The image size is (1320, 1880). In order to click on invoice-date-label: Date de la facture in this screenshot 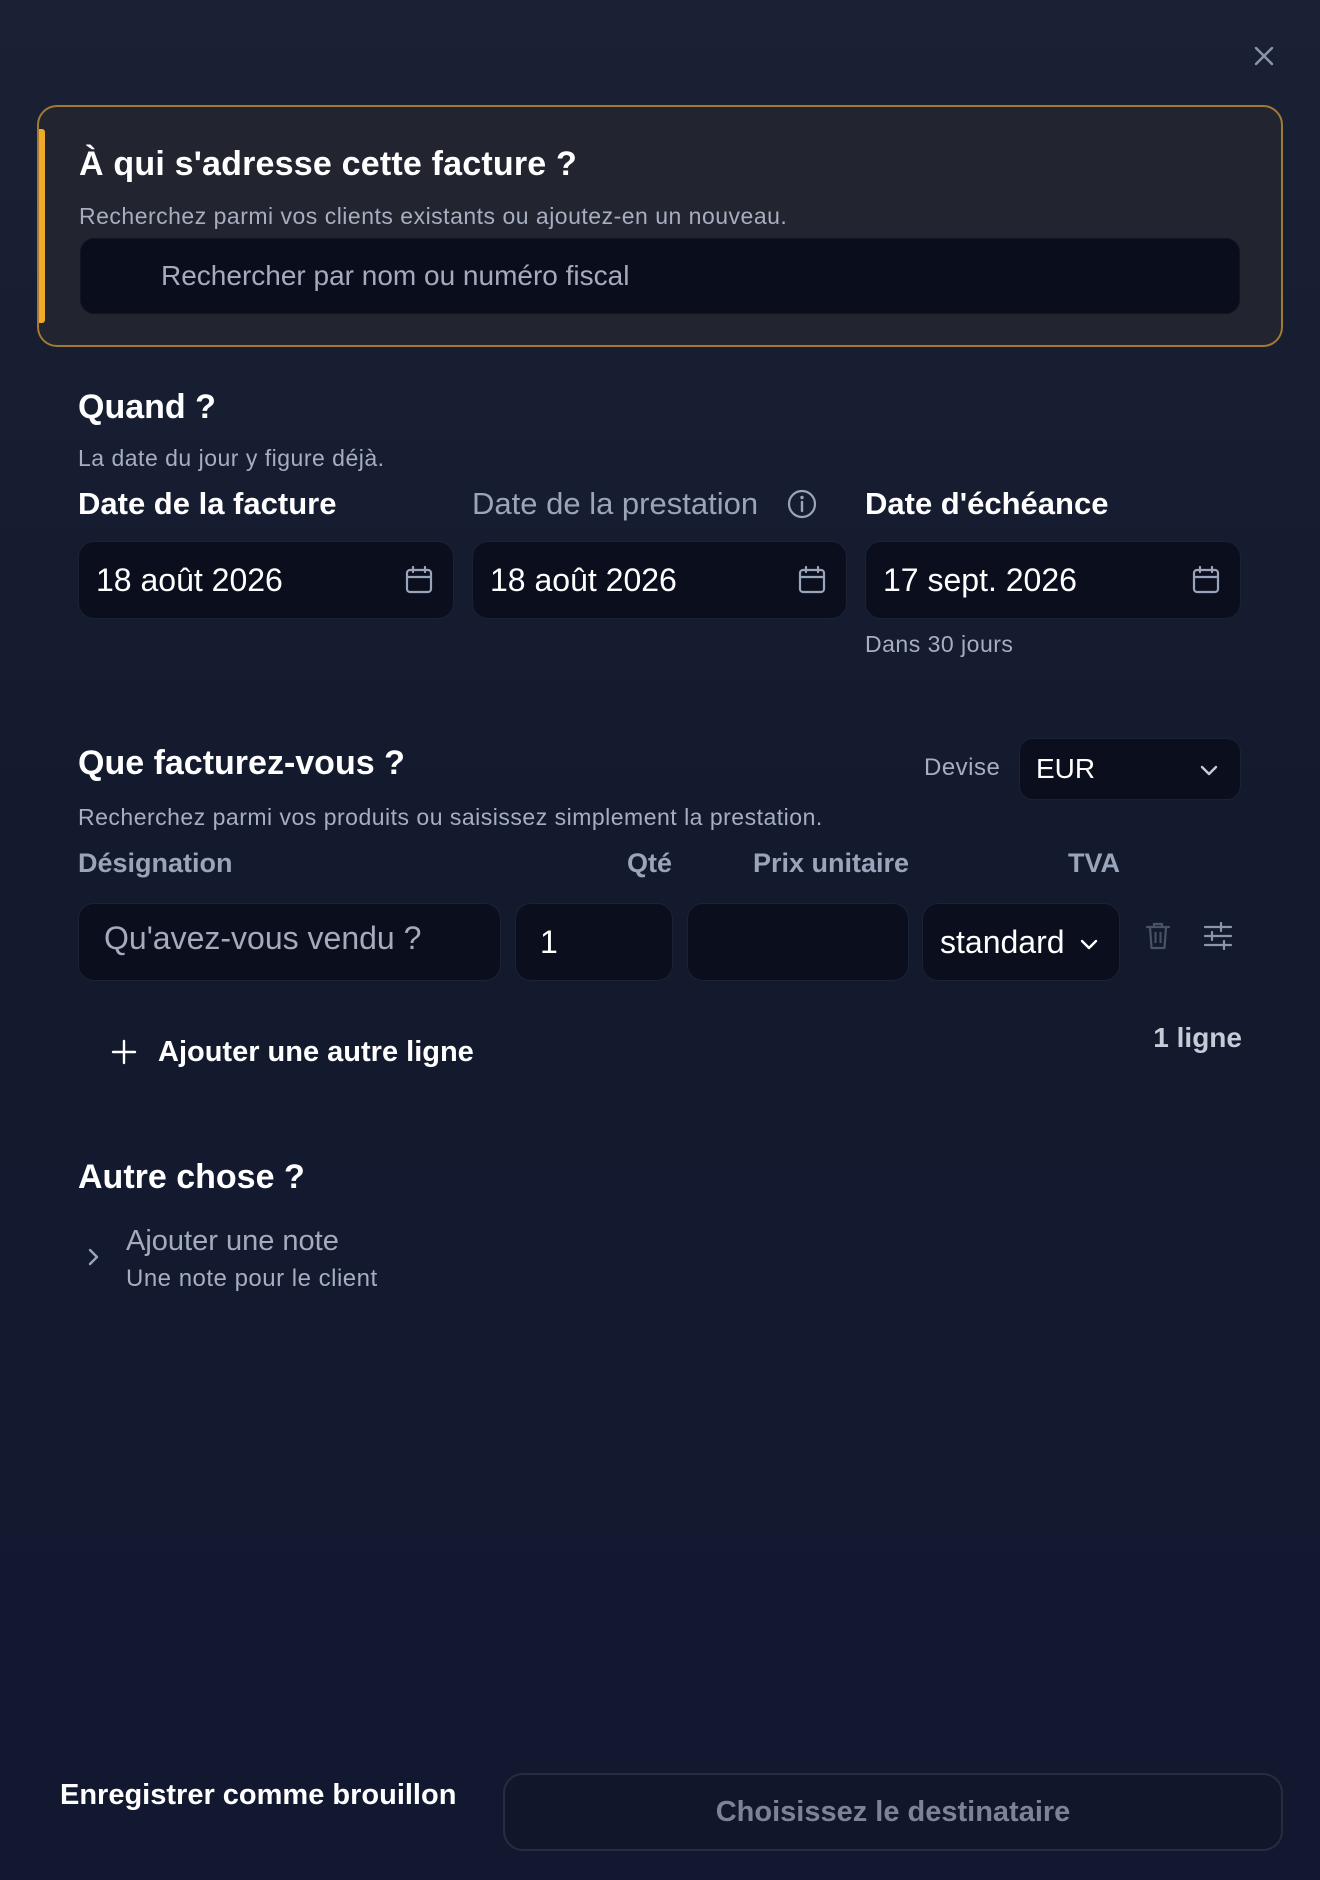, I will do `click(207, 503)`.